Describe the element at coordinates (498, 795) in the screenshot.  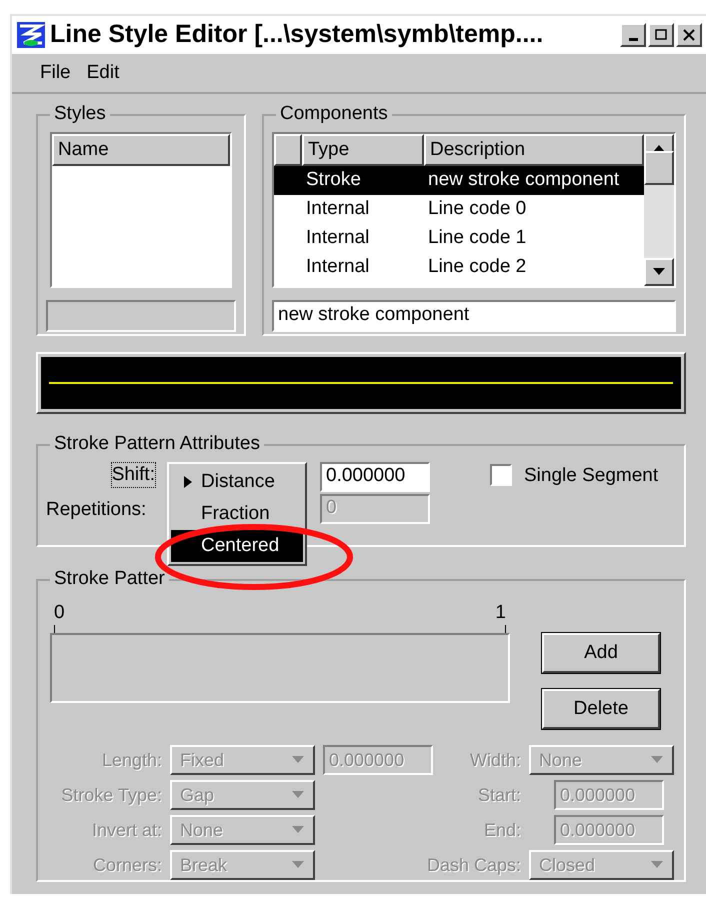
I see `field-label: Start:` at that location.